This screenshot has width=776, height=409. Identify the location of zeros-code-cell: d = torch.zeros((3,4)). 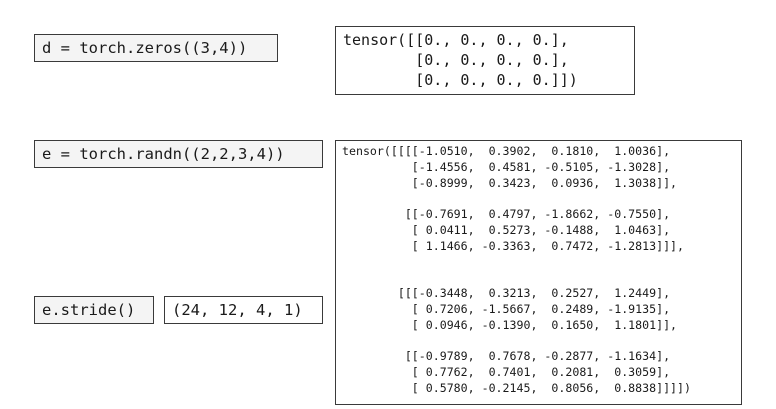
(156, 48).